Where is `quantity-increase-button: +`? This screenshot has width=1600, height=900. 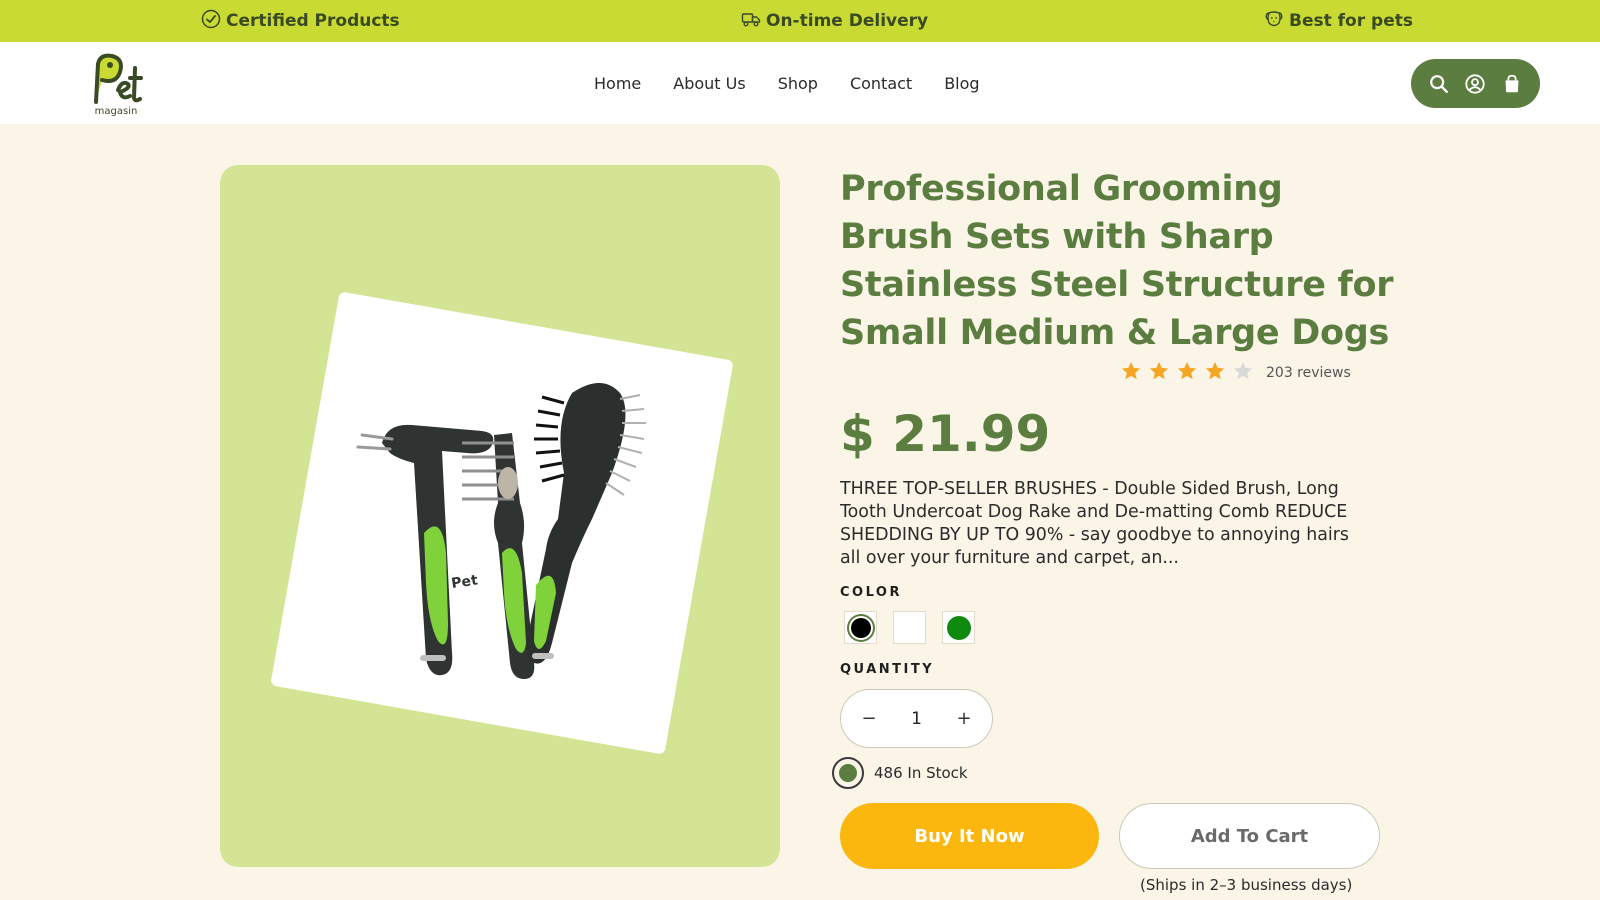 quantity-increase-button: + is located at coordinates (964, 719).